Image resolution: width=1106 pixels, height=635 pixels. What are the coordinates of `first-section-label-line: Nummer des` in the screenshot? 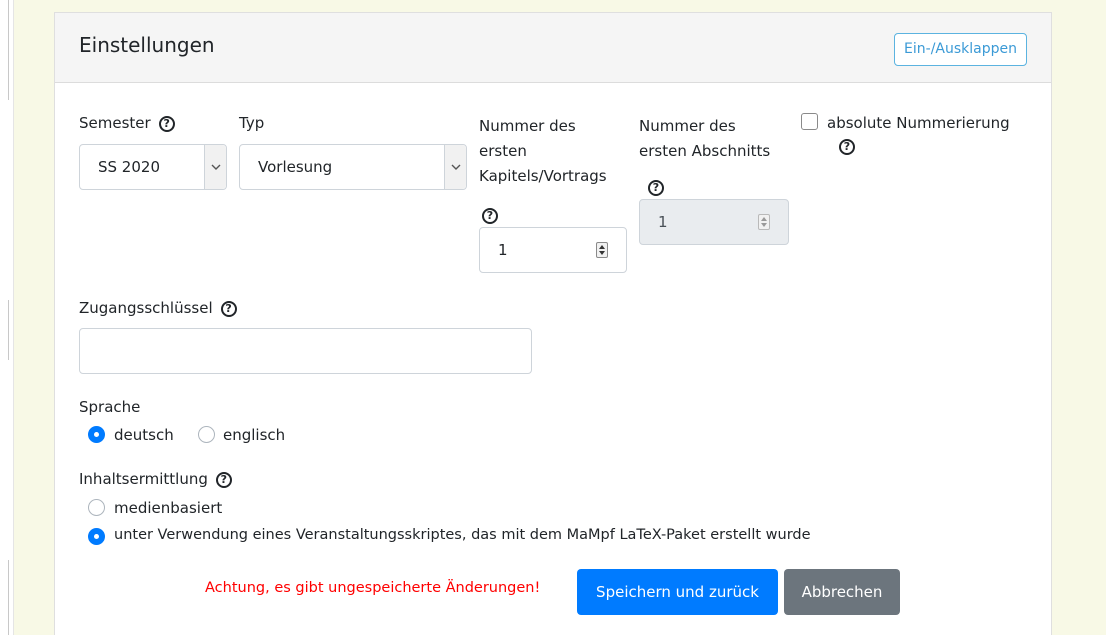 It's located at (687, 126).